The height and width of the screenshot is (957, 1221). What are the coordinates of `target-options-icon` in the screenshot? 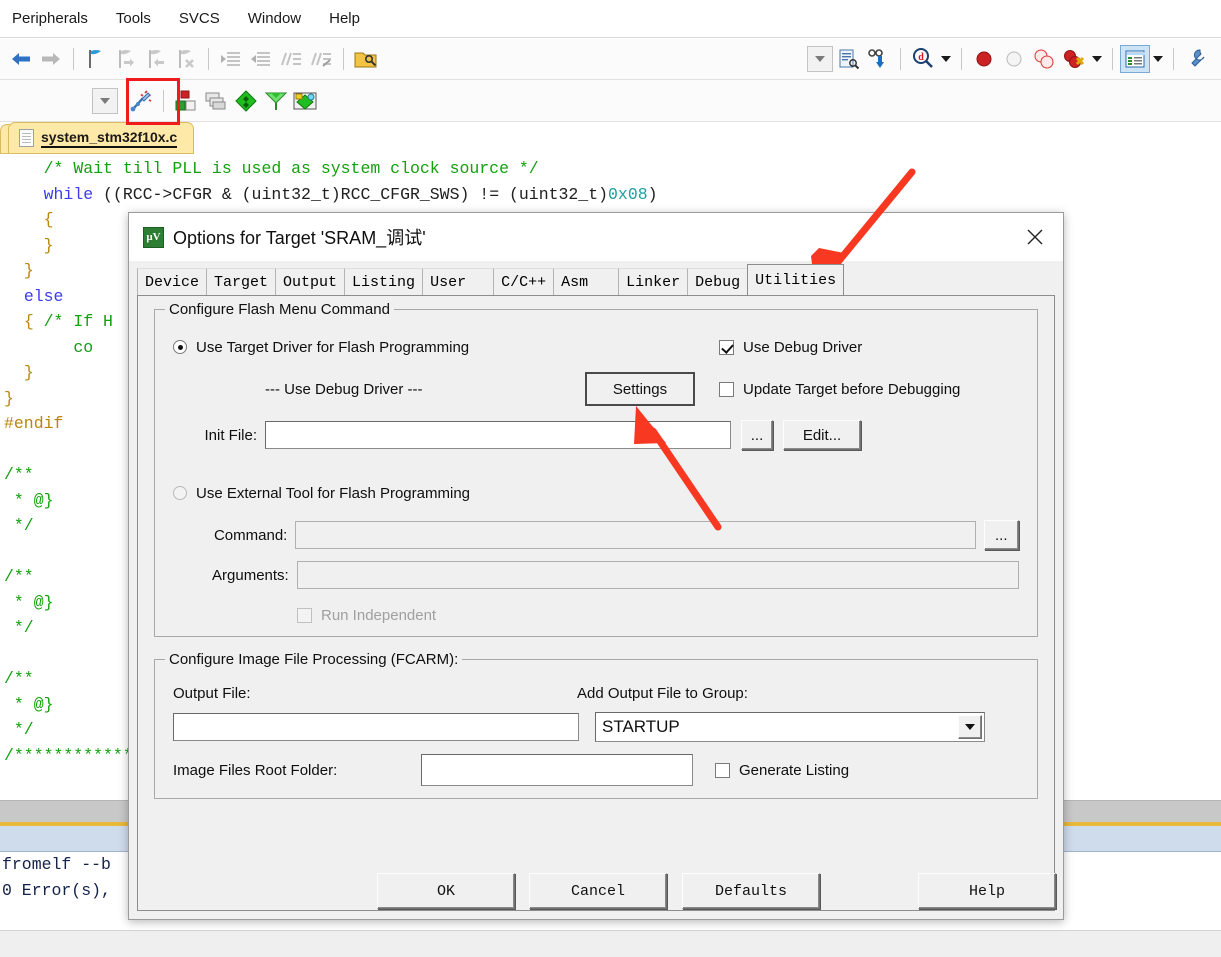 It's located at (848, 59).